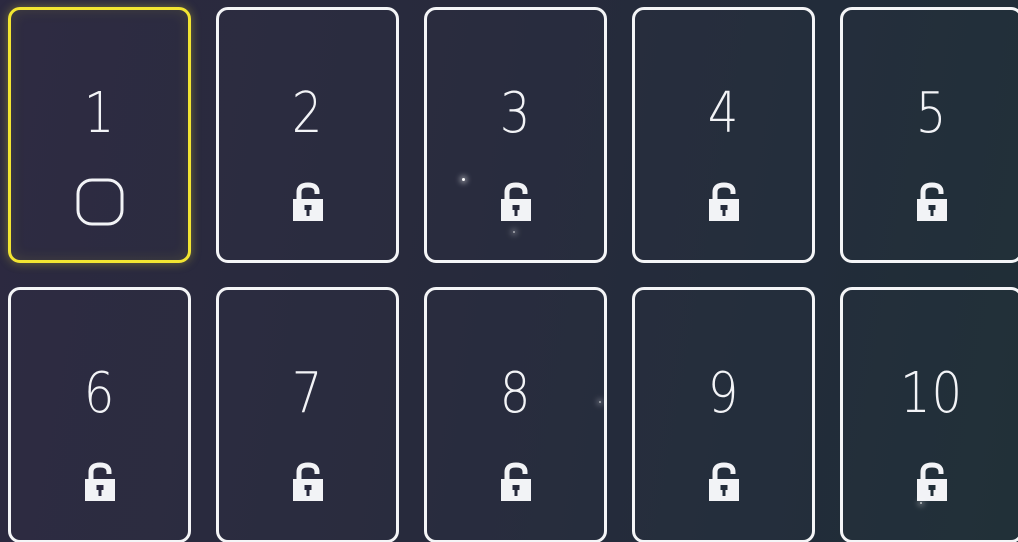 The image size is (1018, 542). I want to click on level-9-card: 9, so click(723, 414).